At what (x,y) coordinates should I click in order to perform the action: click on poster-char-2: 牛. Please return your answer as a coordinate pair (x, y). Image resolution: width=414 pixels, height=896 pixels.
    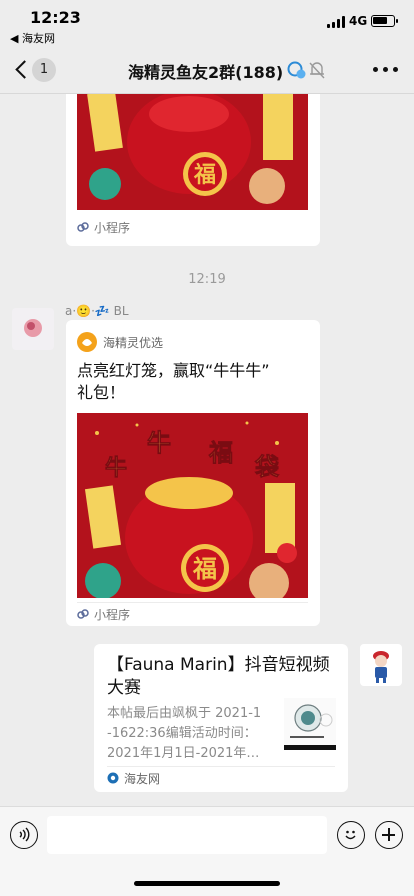
    Looking at the image, I should click on (159, 443).